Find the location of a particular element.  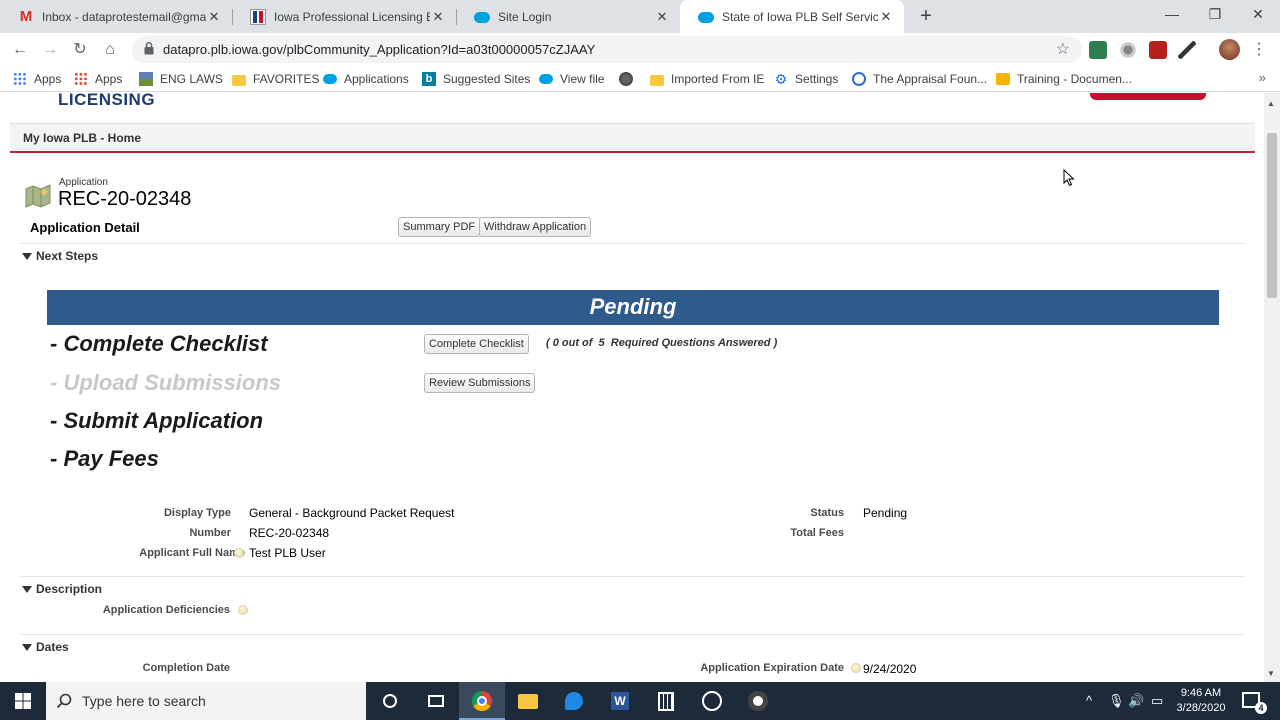

page-scrollbar: ▲ ▼ is located at coordinates (1272, 387).